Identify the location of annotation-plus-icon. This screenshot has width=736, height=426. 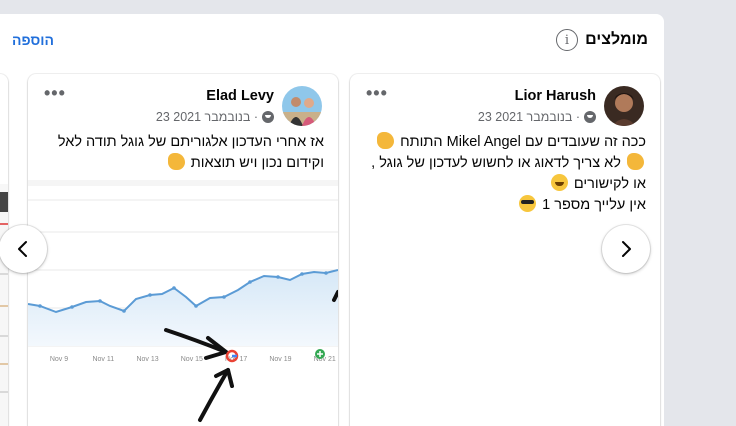
(320, 354).